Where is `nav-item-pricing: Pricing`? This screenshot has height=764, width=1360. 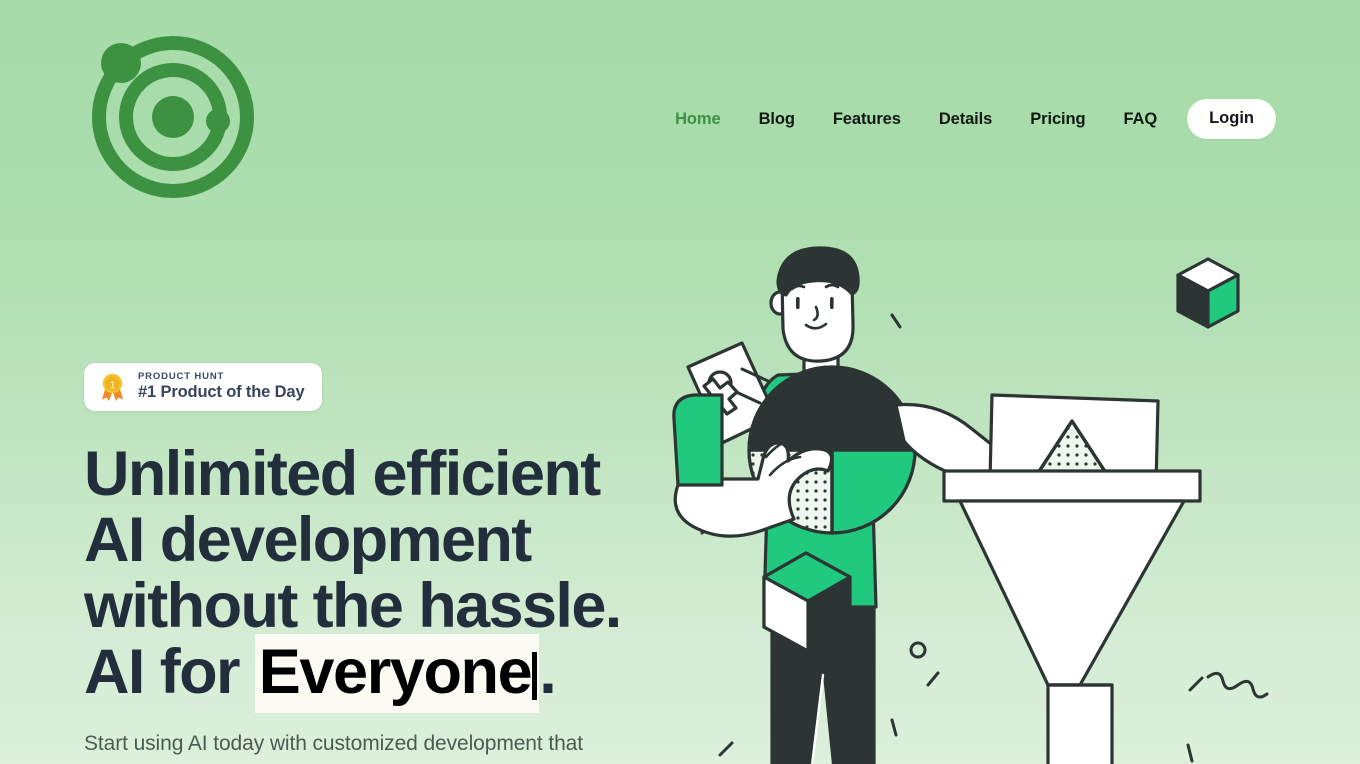 nav-item-pricing: Pricing is located at coordinates (1057, 119).